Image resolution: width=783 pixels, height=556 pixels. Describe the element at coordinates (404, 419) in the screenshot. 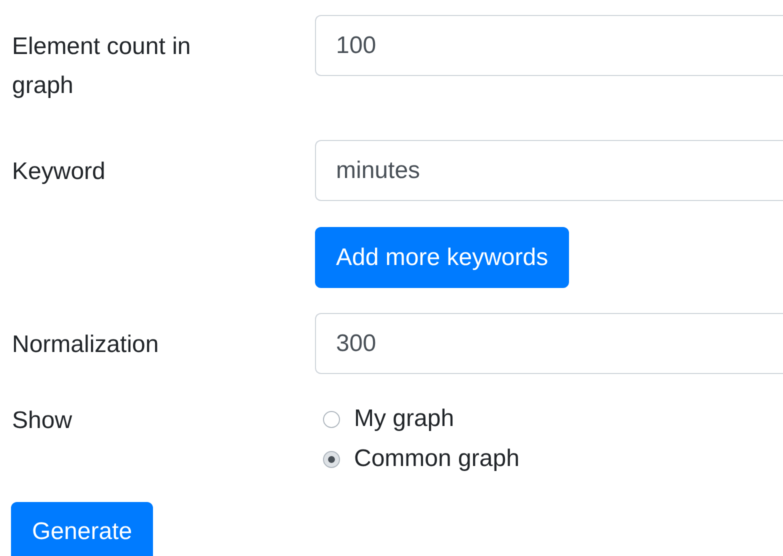

I see `option-label: My graph` at that location.